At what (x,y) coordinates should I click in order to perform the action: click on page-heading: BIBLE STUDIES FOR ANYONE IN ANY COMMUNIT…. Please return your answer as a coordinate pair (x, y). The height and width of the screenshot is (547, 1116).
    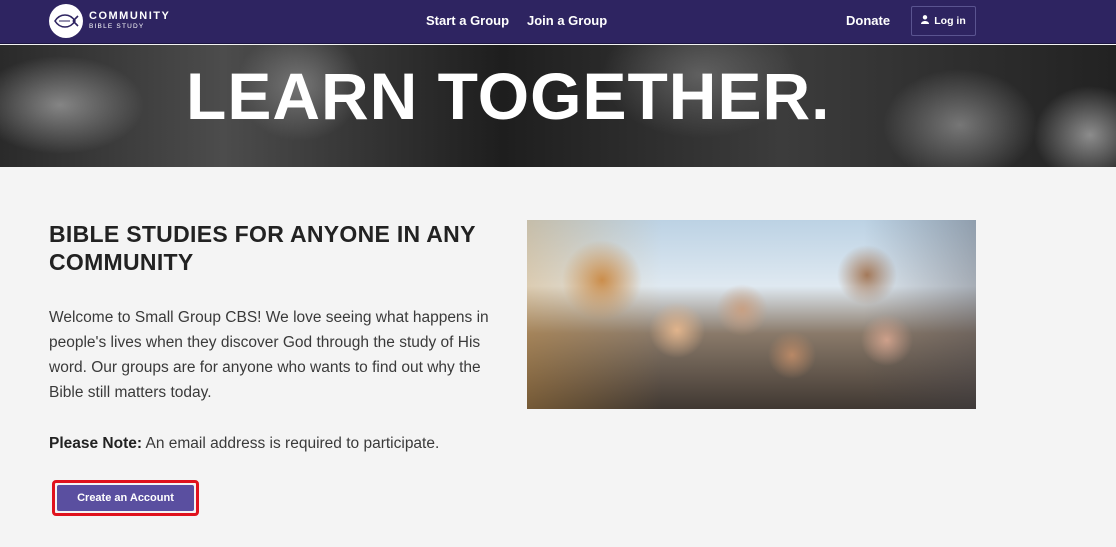
    Looking at the image, I should click on (262, 248).